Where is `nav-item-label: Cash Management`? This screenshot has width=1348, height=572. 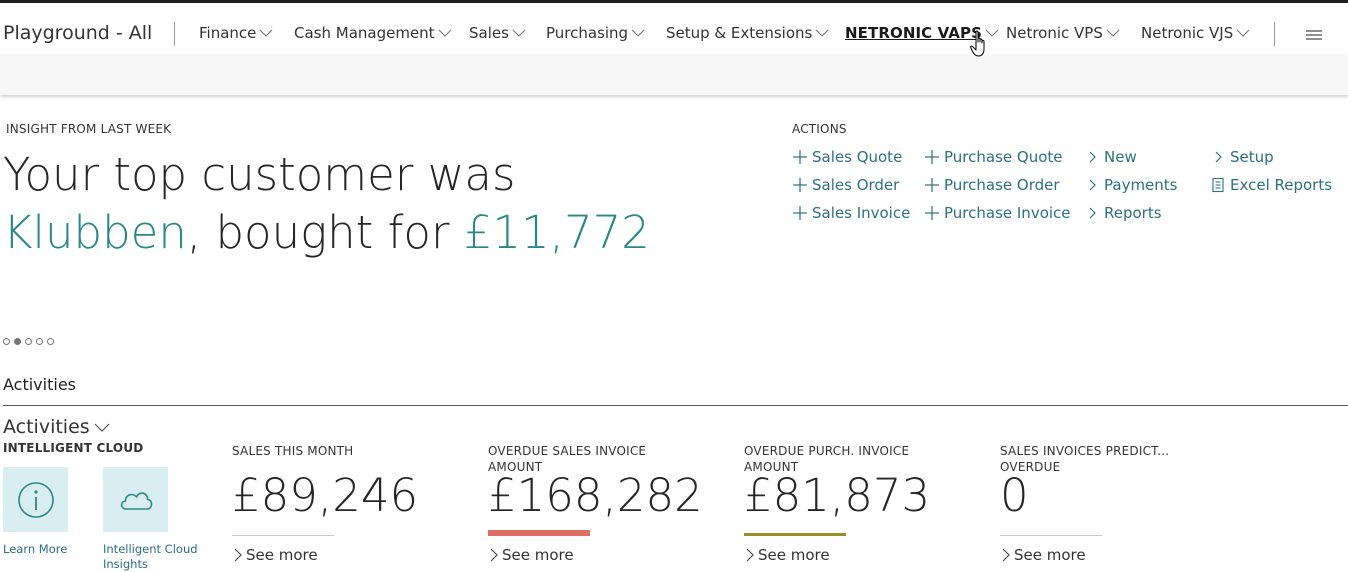
nav-item-label: Cash Management is located at coordinates (364, 33).